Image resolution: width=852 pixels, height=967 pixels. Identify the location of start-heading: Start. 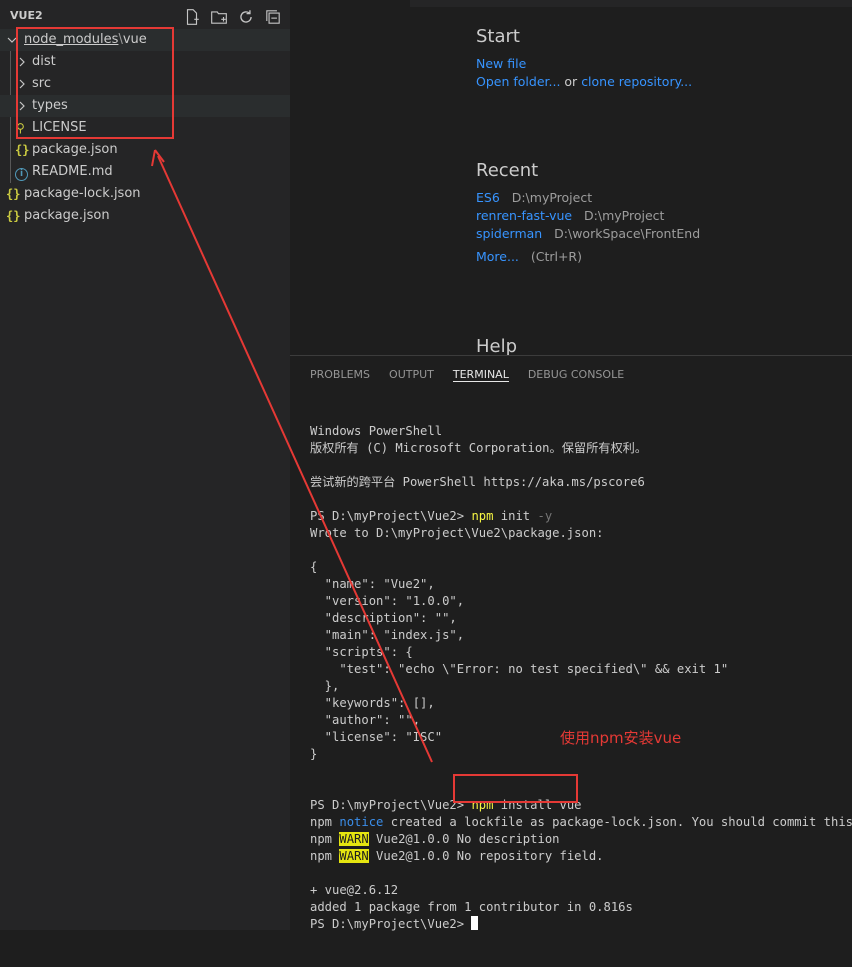
(498, 36).